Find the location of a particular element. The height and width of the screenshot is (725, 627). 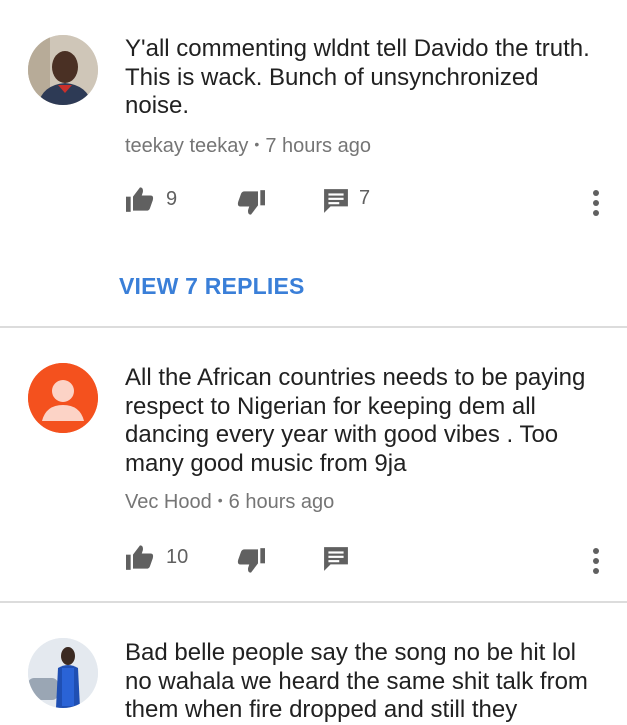

view-replies-link: VIEW 7 REPLIES is located at coordinates (212, 286).